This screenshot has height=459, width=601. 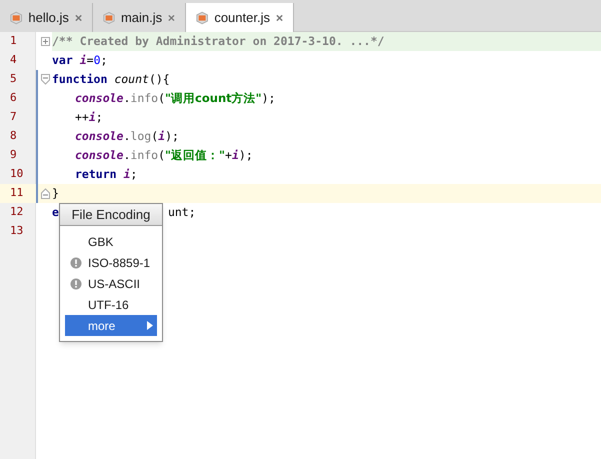 What do you see at coordinates (96, 174) in the screenshot?
I see `code-token: return` at bounding box center [96, 174].